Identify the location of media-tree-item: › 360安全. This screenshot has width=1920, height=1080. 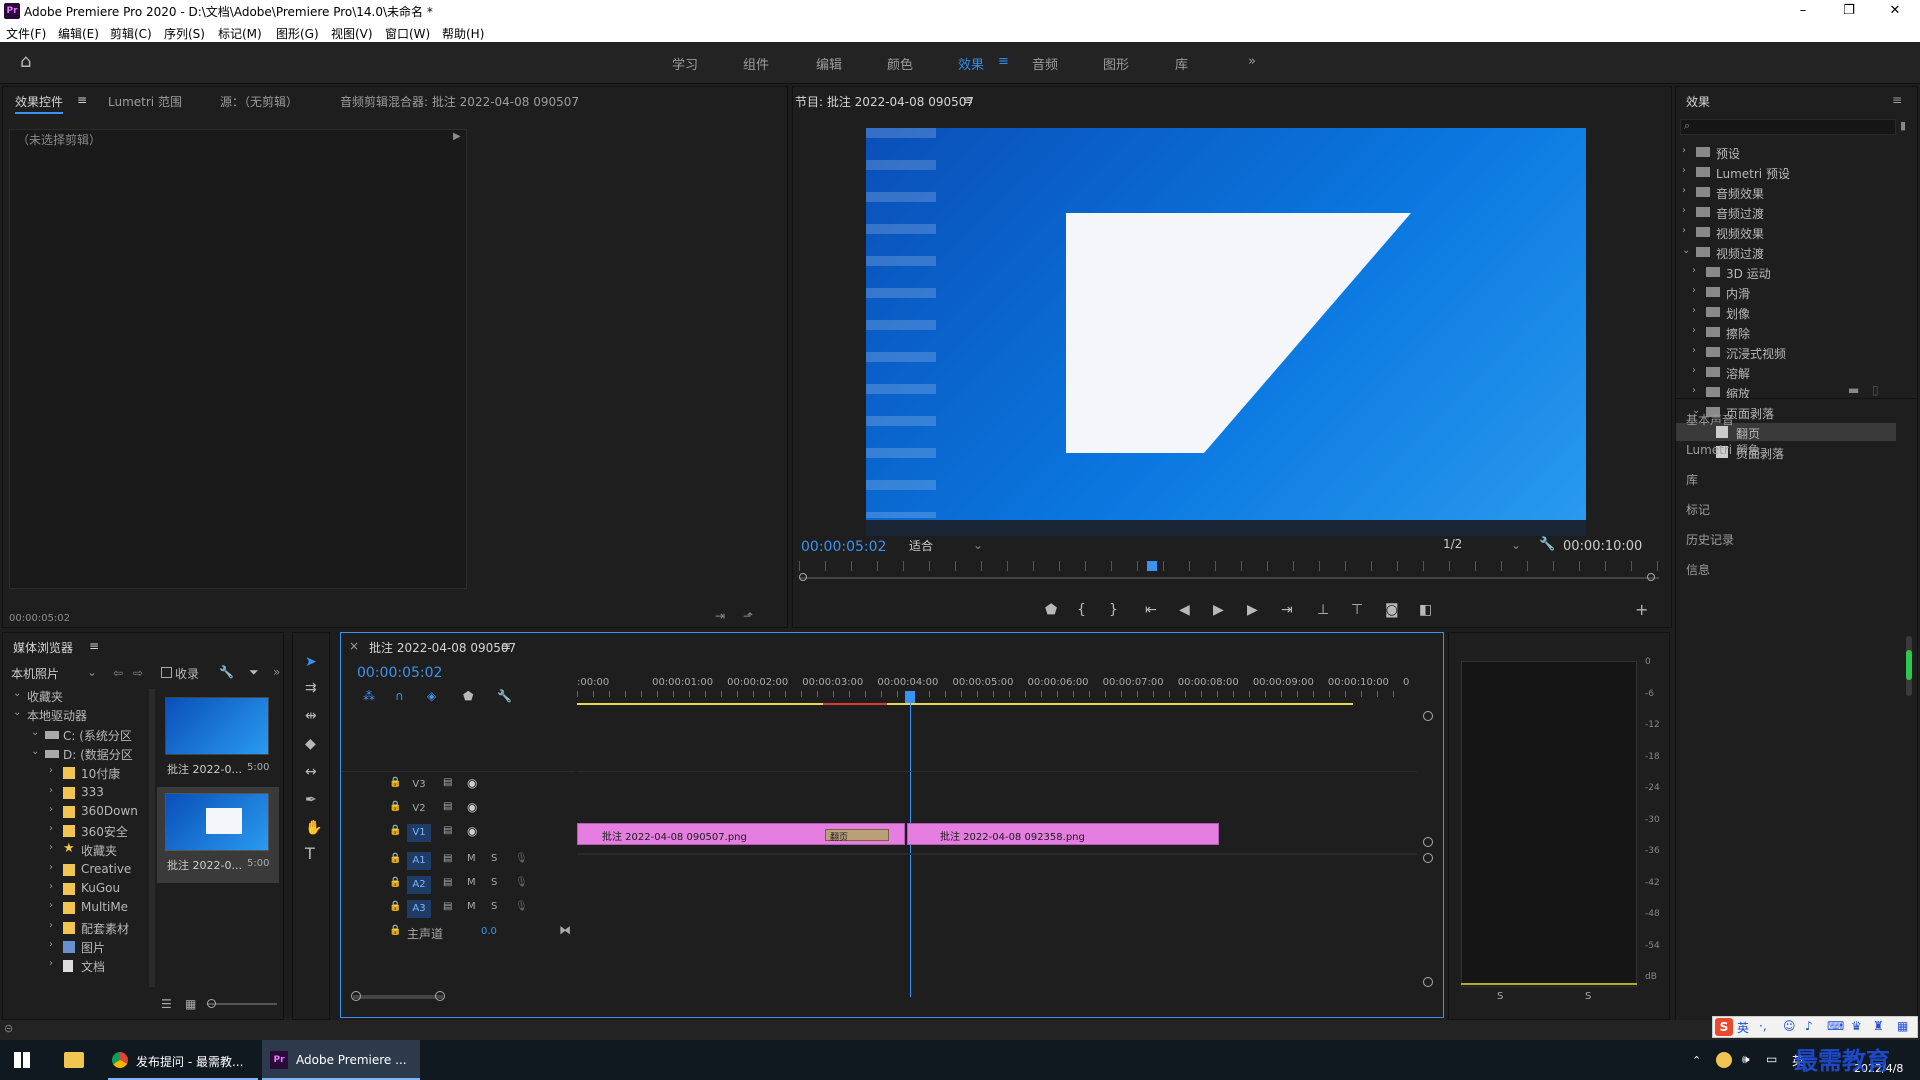
(77, 831).